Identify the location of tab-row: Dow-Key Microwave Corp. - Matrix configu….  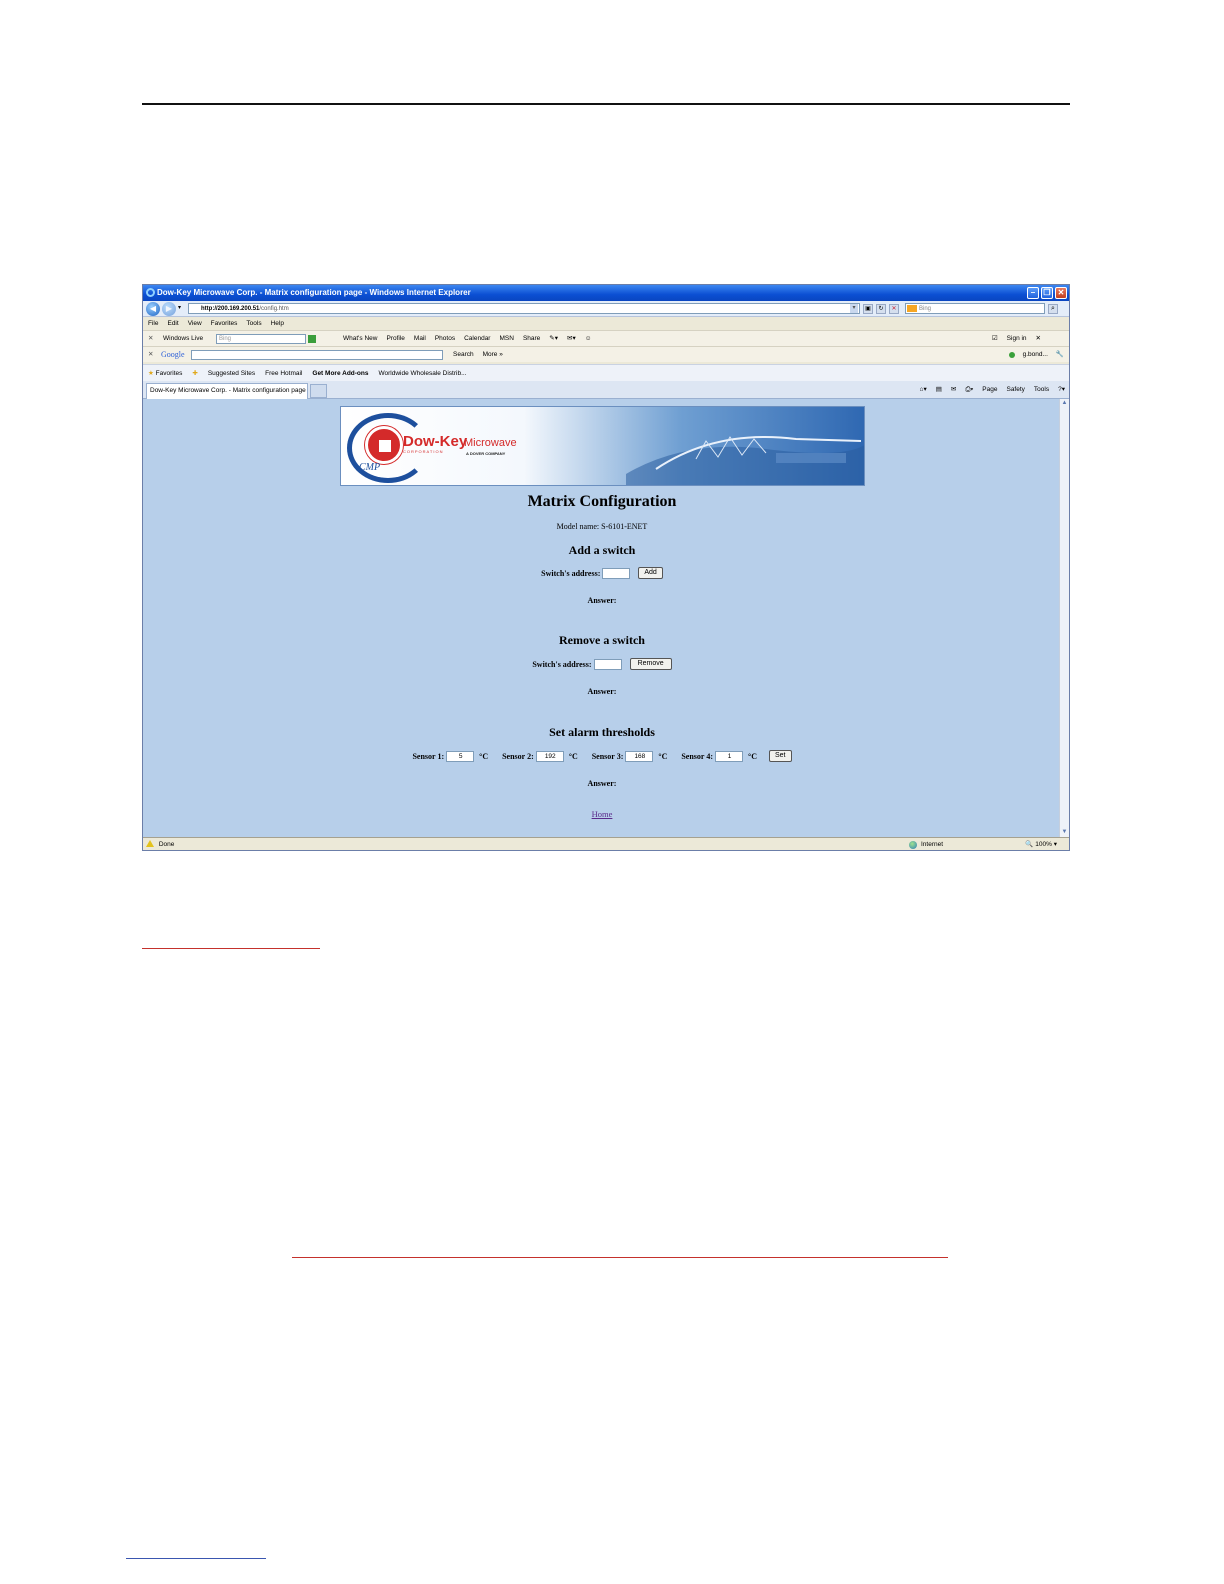
(606, 390).